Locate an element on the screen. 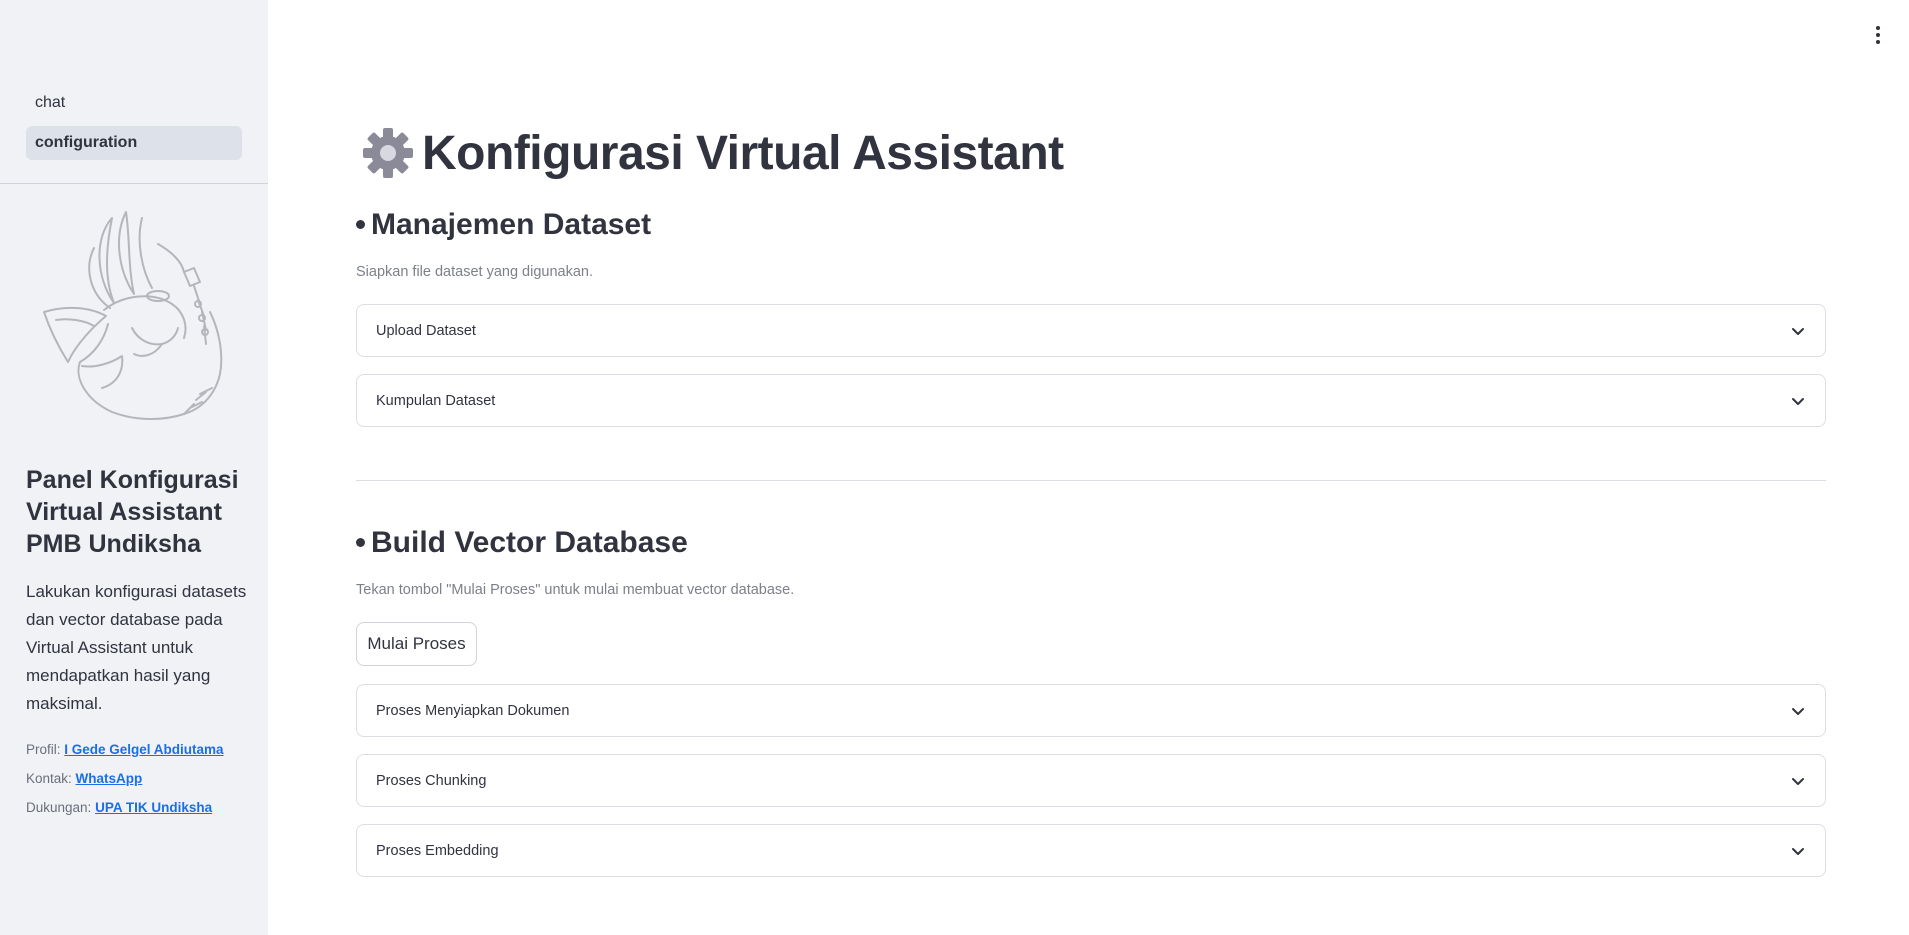  profile-label: Profil: is located at coordinates (43, 749).